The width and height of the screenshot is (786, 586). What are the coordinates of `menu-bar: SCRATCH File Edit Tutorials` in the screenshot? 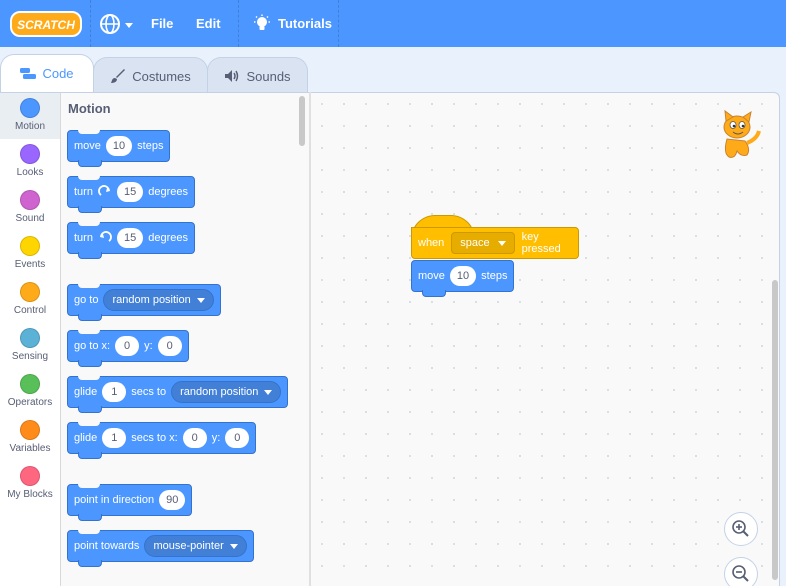 It's located at (393, 23).